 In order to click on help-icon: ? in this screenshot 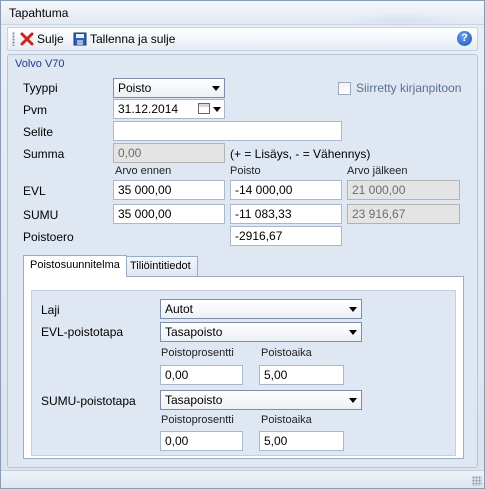, I will do `click(464, 38)`.